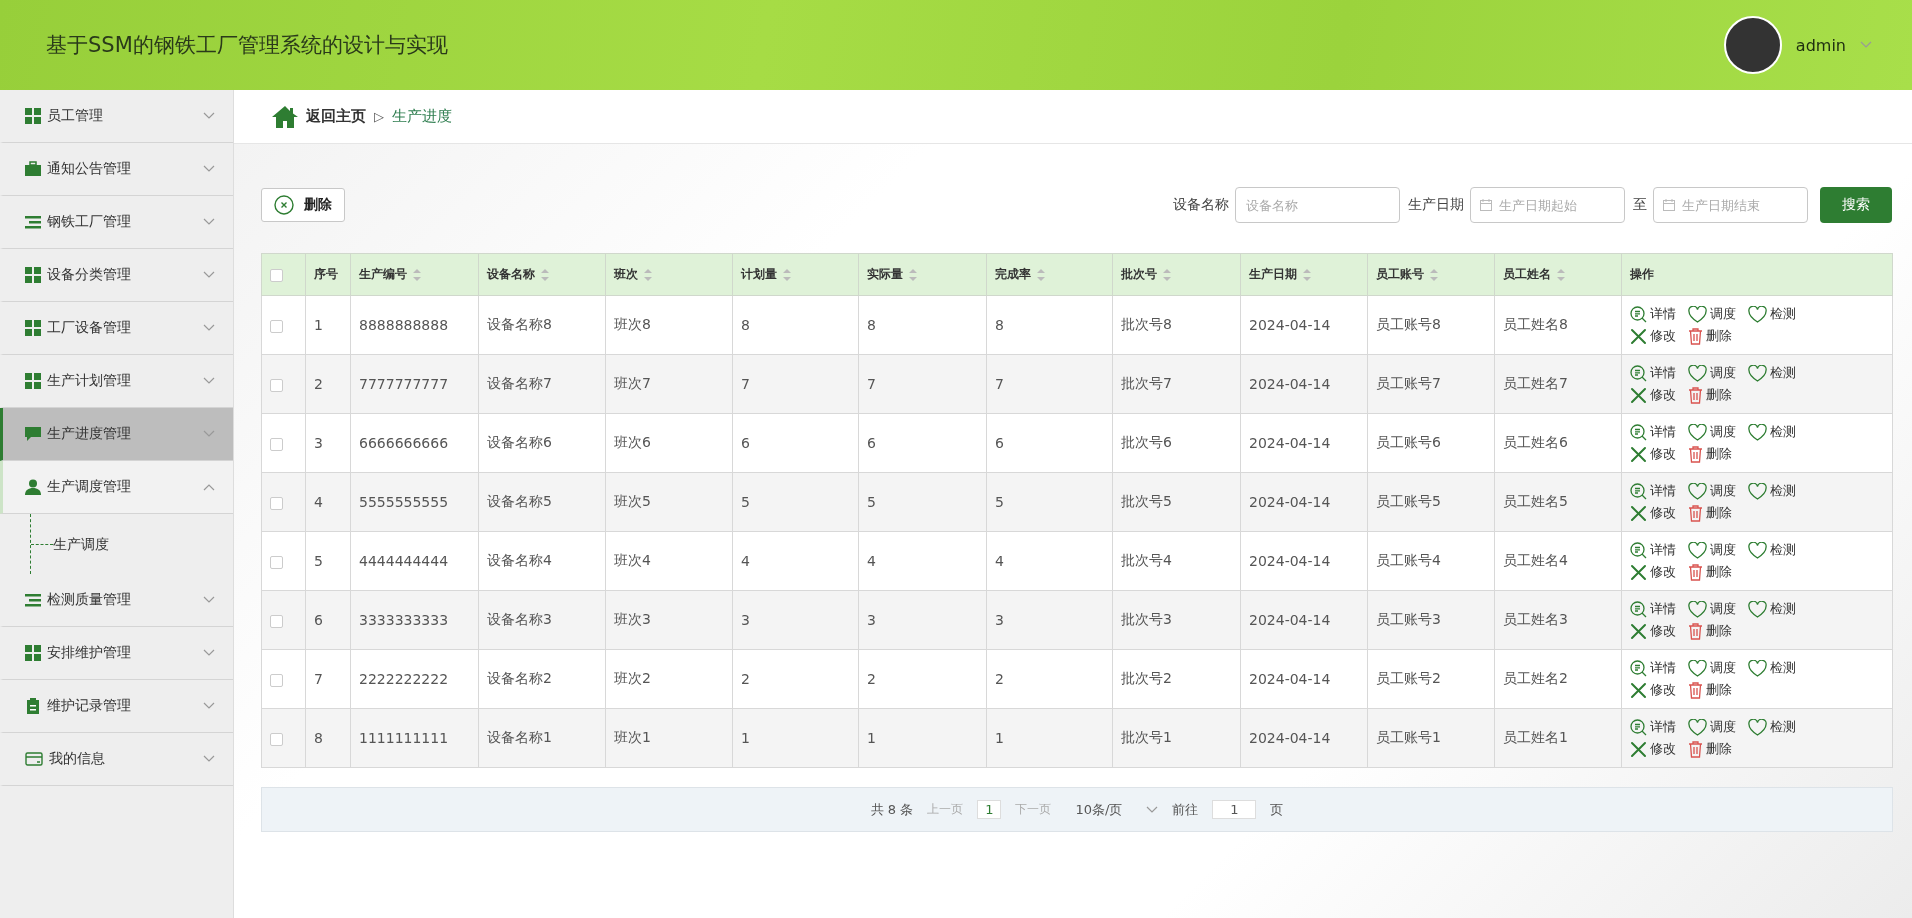 Image resolution: width=1912 pixels, height=918 pixels. What do you see at coordinates (116, 434) in the screenshot?
I see `menu-item: 生产进度管理` at bounding box center [116, 434].